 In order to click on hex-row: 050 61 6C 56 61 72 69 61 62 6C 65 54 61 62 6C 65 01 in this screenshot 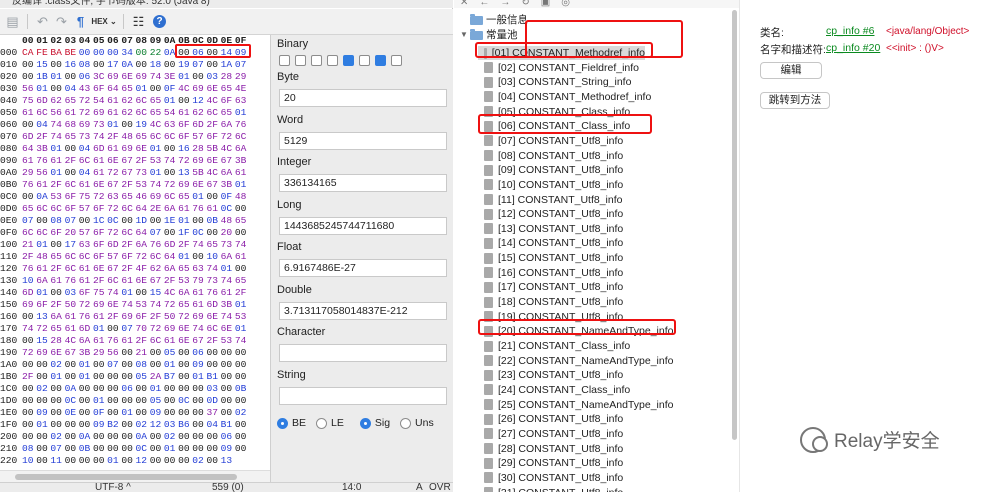, I will do `click(135, 113)`.